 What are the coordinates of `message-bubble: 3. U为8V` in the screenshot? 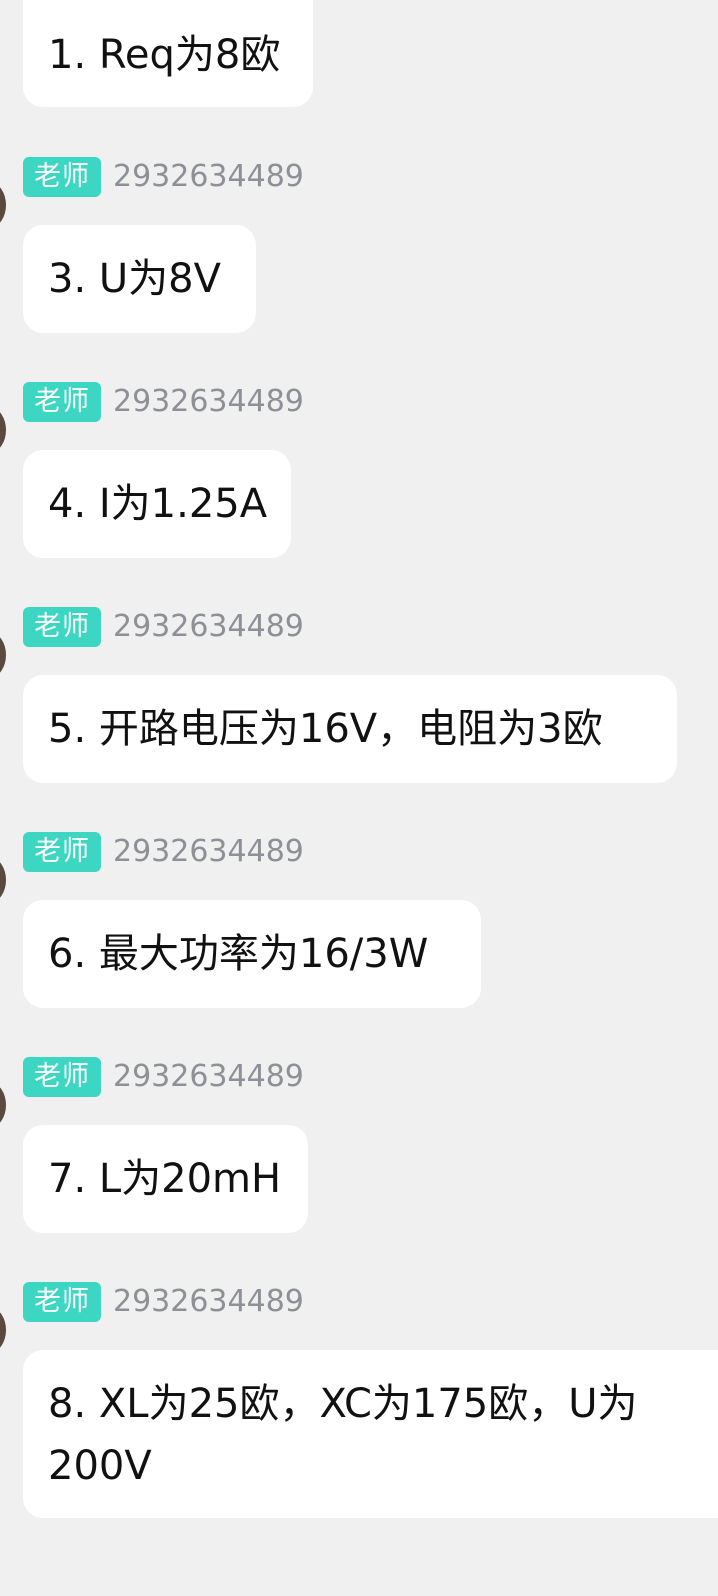 It's located at (139, 279).